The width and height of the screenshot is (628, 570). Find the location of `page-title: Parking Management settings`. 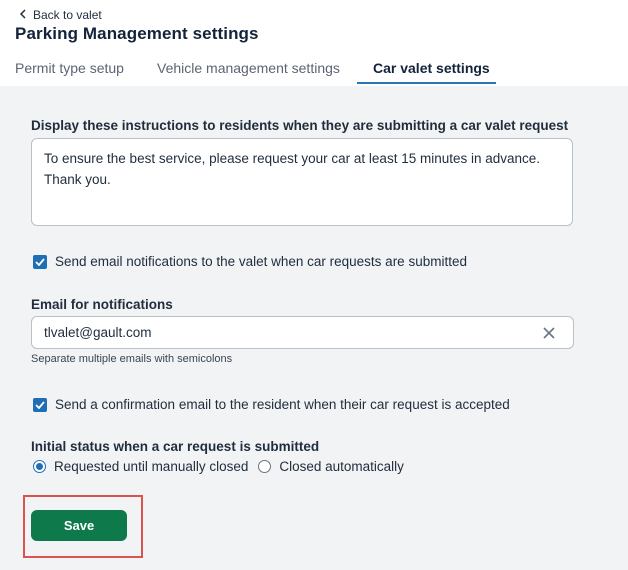

page-title: Parking Management settings is located at coordinates (137, 33).